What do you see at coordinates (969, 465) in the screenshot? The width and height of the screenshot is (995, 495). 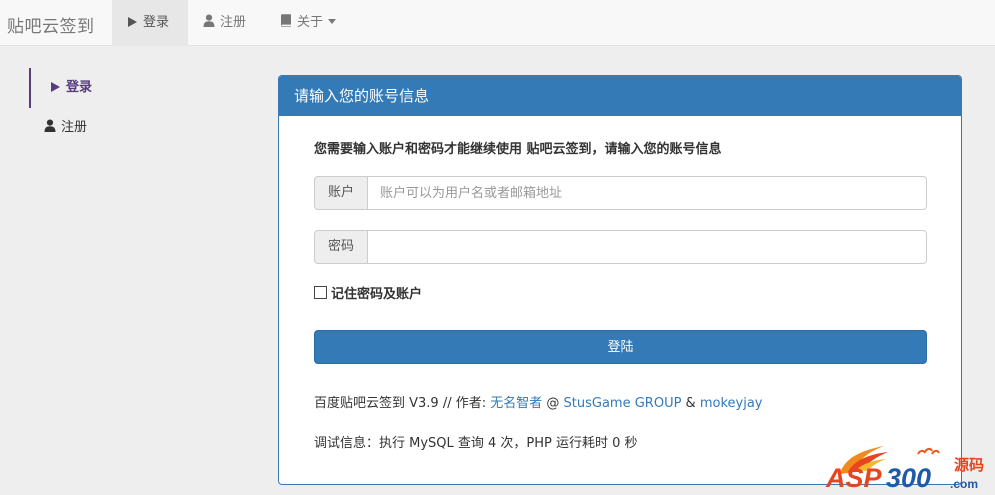 I see `watermark-cn-text: 源码` at bounding box center [969, 465].